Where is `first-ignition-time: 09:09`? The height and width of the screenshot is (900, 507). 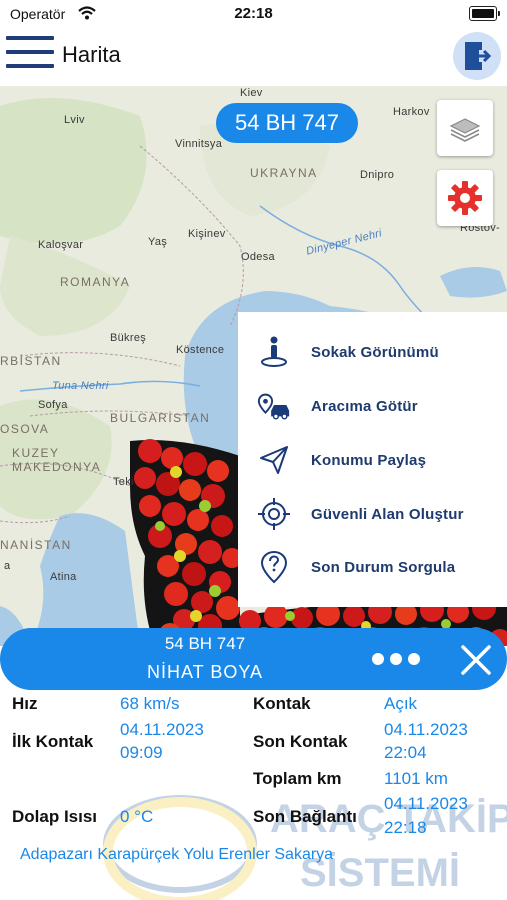 first-ignition-time: 09:09 is located at coordinates (141, 752).